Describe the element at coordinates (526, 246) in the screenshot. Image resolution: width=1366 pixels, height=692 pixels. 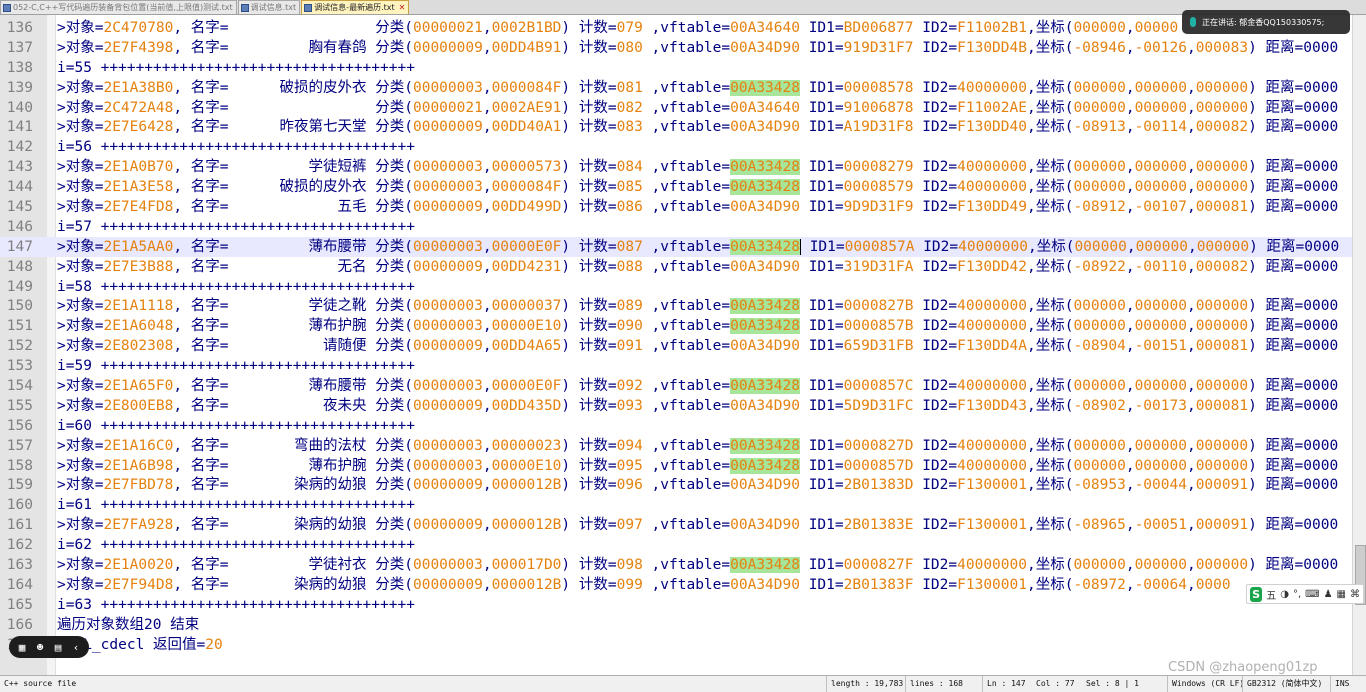
I see `class-b: 00000E0F` at that location.